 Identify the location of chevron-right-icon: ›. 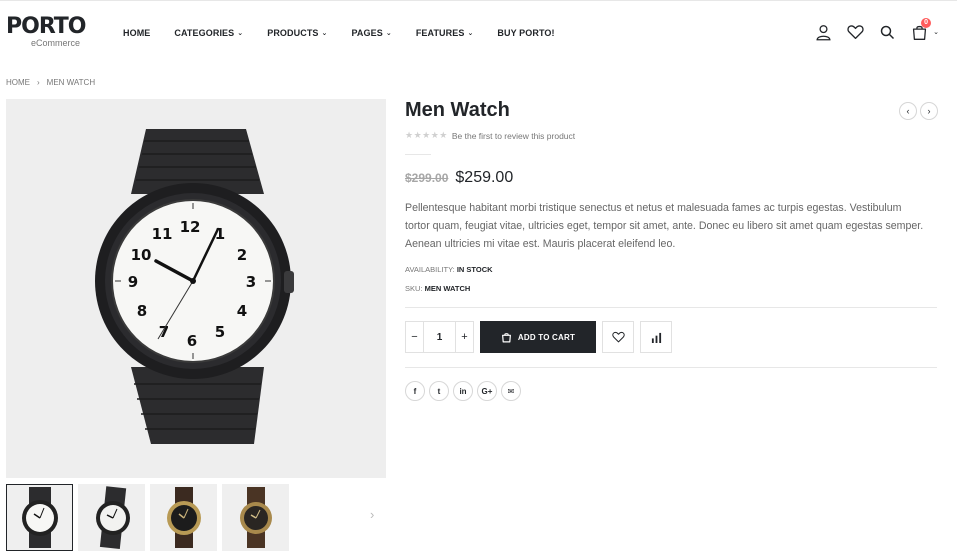
(38, 82).